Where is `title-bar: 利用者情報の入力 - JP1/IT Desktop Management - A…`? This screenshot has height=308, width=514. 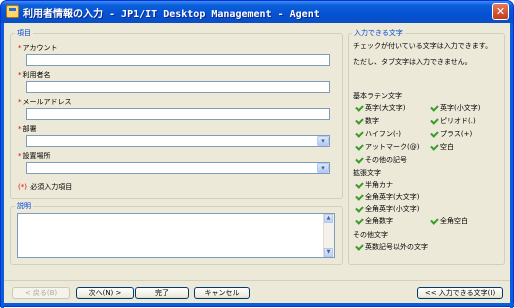 title-bar: 利用者情報の入力 - JP1/IT Desktop Management - A… is located at coordinates (257, 12).